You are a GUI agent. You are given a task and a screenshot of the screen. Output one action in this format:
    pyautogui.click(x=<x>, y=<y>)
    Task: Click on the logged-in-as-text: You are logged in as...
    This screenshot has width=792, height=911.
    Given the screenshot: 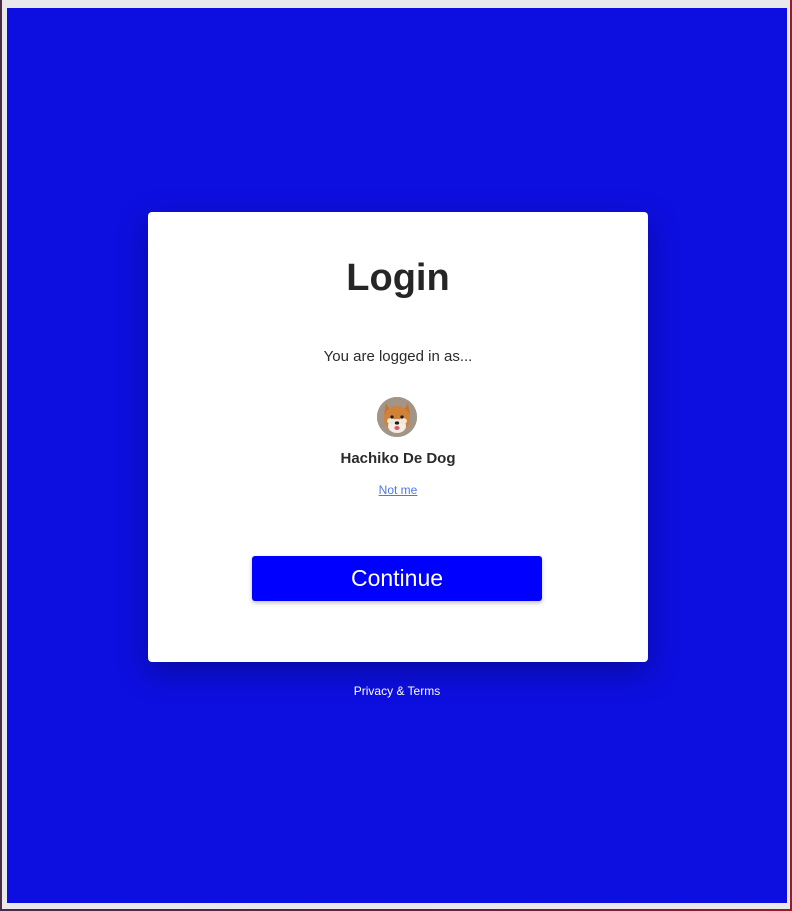 What is the action you would take?
    pyautogui.click(x=398, y=356)
    